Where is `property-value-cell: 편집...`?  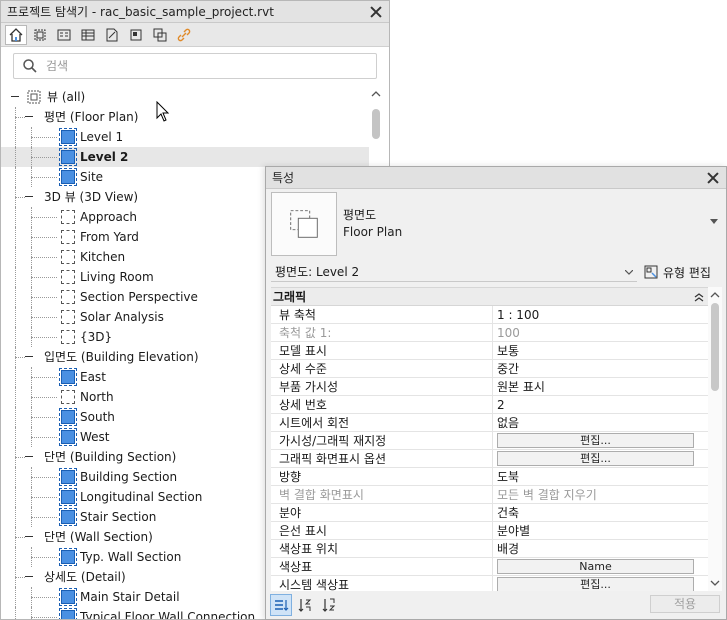 property-value-cell: 편집... is located at coordinates (600, 458).